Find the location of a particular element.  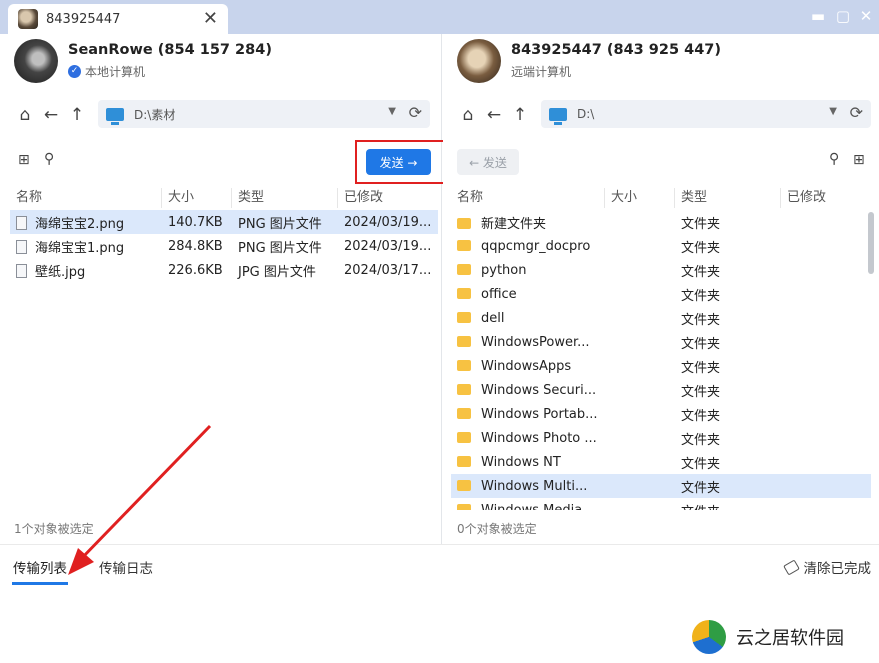

receive-button: ← 发送 is located at coordinates (488, 162).